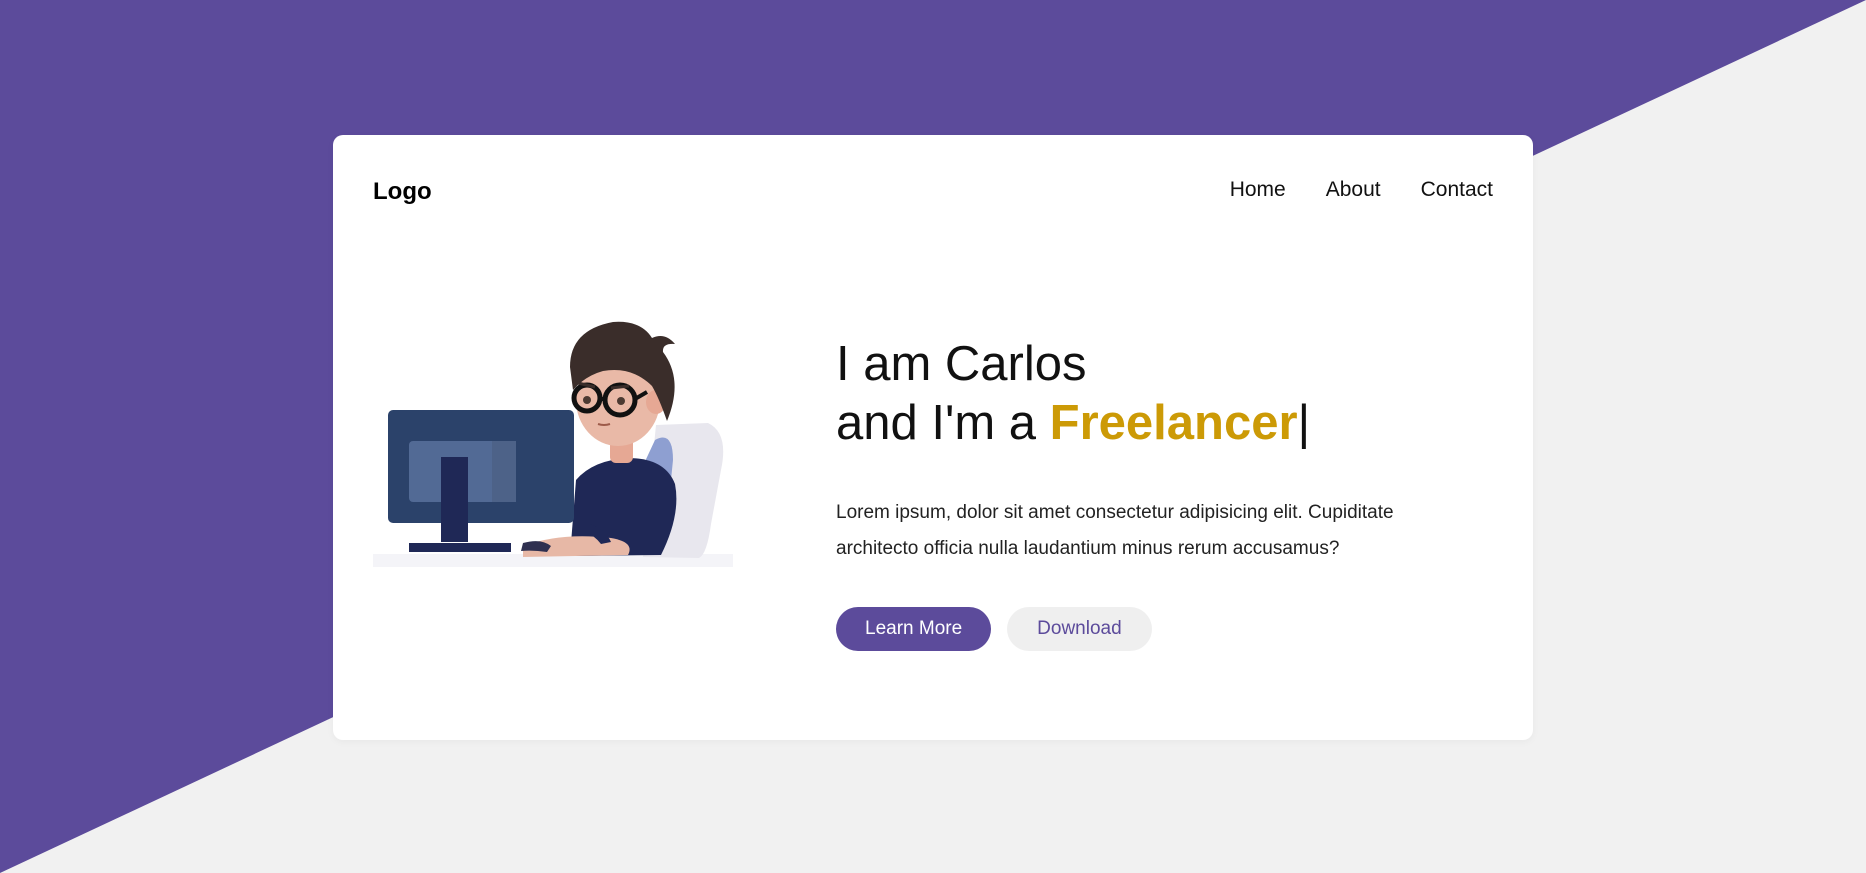 The height and width of the screenshot is (873, 1866). I want to click on eye-right, so click(621, 401).